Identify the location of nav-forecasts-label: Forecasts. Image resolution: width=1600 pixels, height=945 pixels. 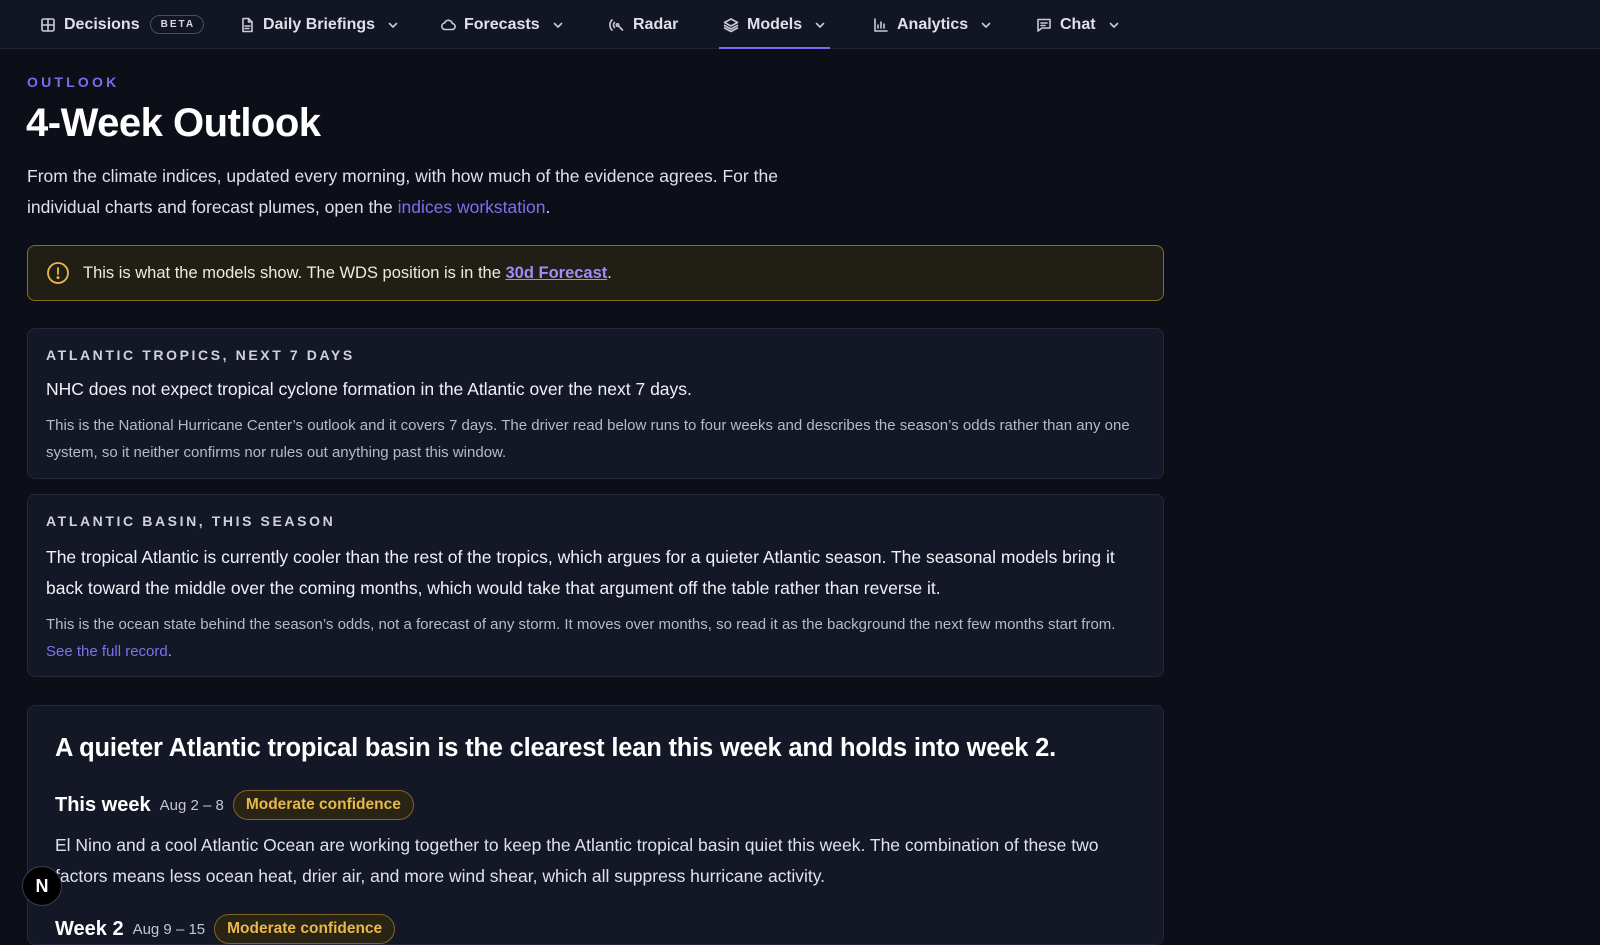
(502, 24).